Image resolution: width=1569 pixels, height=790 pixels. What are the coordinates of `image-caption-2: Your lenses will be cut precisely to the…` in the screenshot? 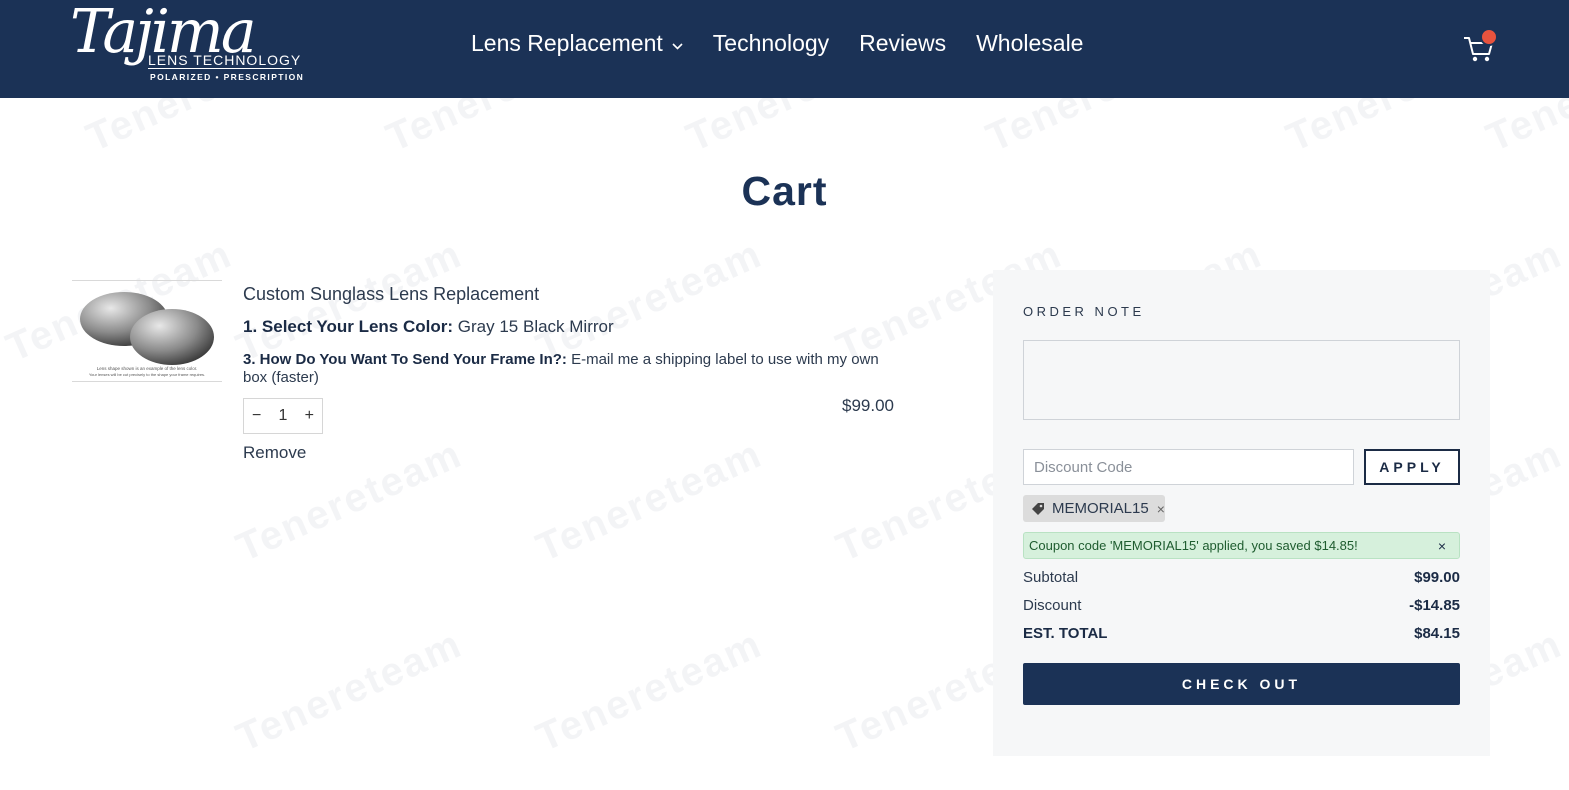 It's located at (147, 374).